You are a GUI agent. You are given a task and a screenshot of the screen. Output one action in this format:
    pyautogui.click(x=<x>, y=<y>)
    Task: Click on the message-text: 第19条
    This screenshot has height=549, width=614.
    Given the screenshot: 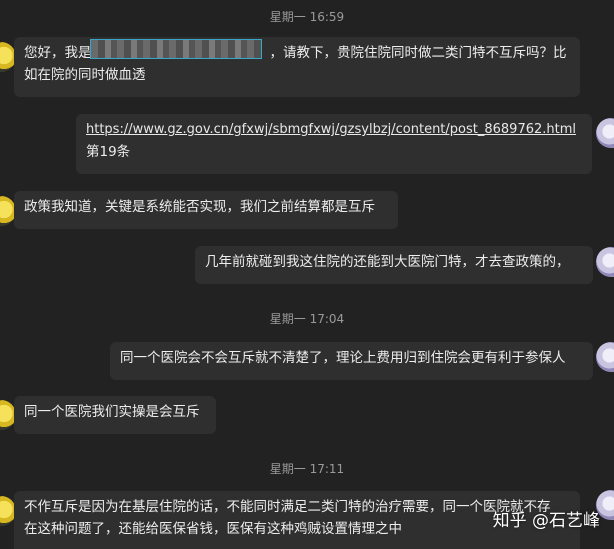 What is the action you would take?
    pyautogui.click(x=108, y=152)
    